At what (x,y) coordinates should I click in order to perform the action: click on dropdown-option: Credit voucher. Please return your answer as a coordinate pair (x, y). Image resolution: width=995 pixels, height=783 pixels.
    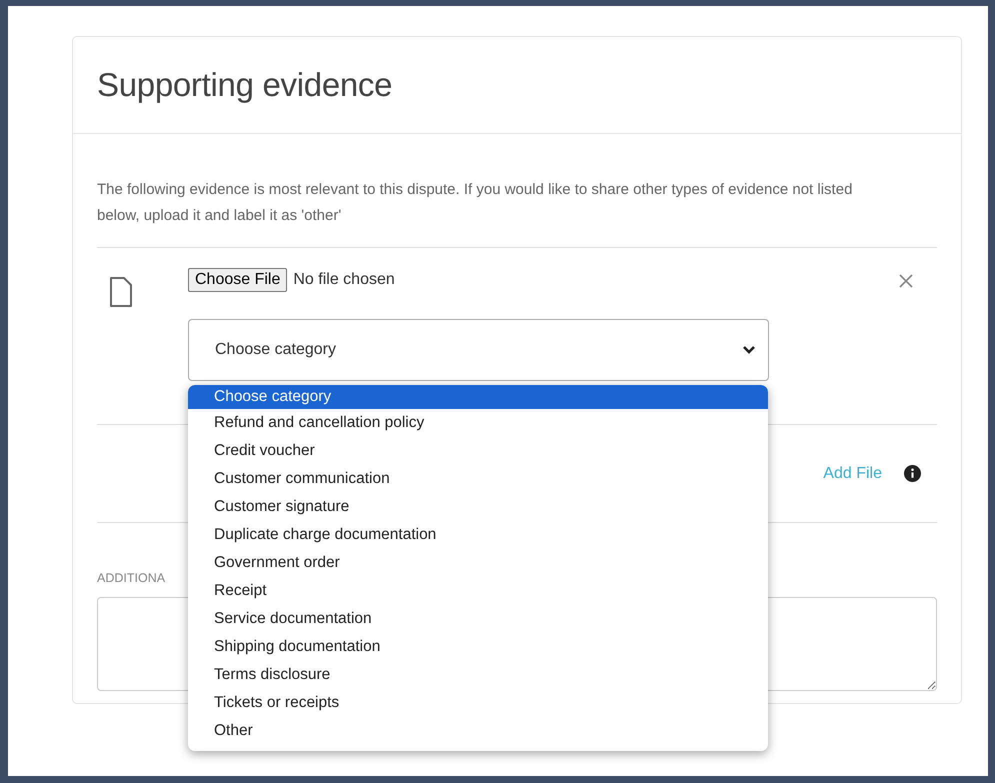
    Looking at the image, I should click on (478, 451).